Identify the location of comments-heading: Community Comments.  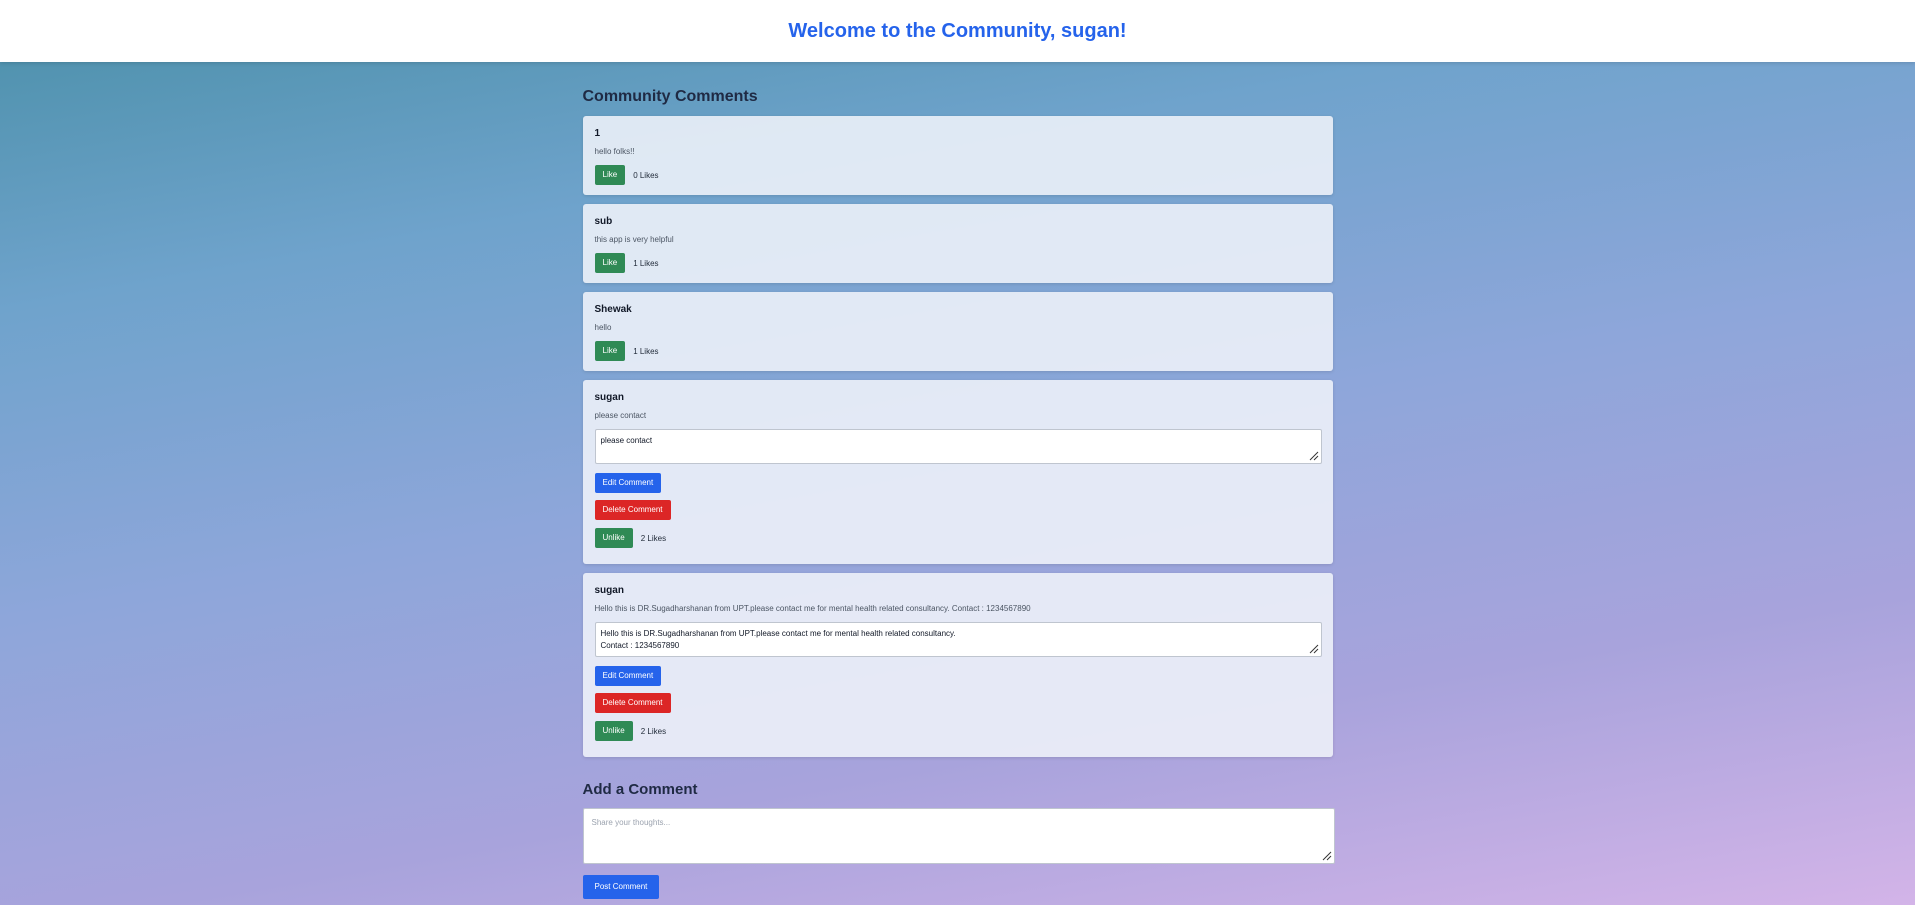
(670, 96).